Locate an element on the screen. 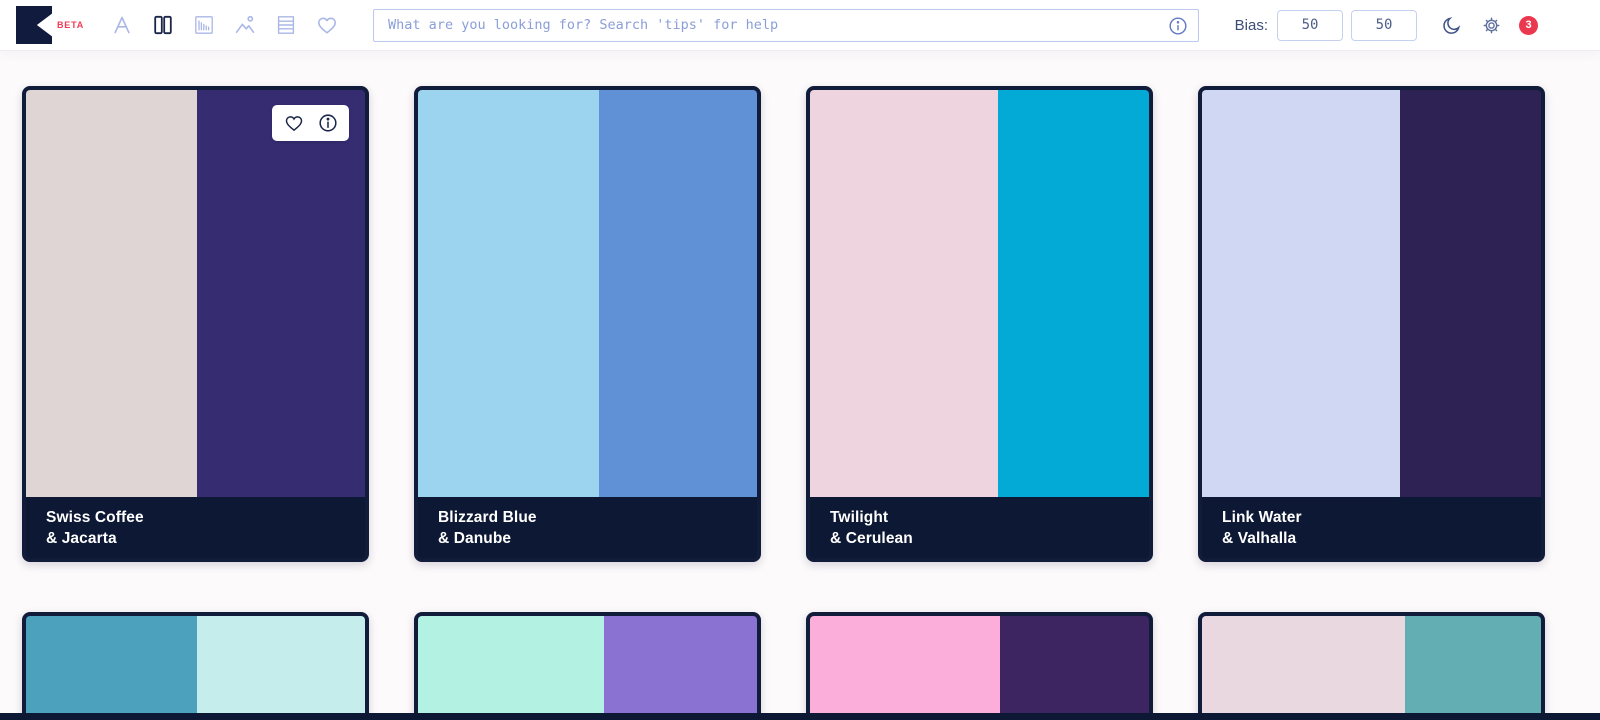 Image resolution: width=1600 pixels, height=720 pixels. nav-typography is located at coordinates (122, 25).